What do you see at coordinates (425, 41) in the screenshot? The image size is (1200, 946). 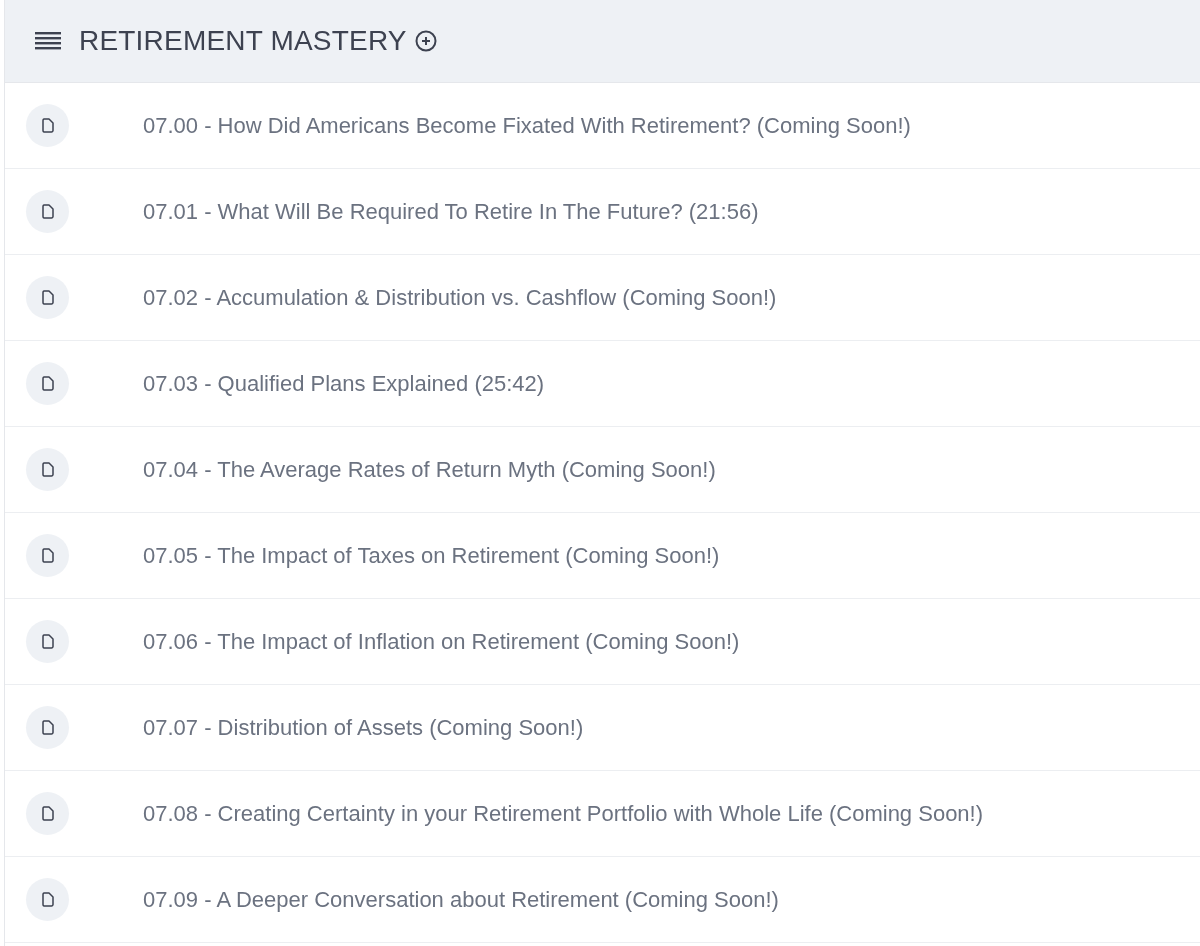 I see `plus-circle-icon` at bounding box center [425, 41].